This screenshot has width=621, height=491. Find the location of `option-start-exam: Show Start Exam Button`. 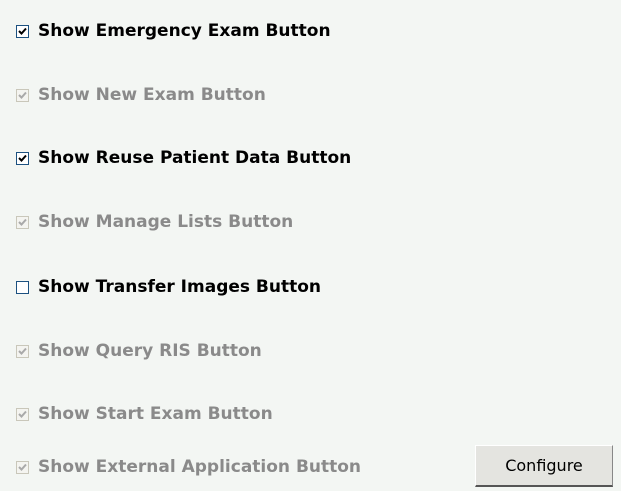

option-start-exam: Show Start Exam Button is located at coordinates (144, 414).